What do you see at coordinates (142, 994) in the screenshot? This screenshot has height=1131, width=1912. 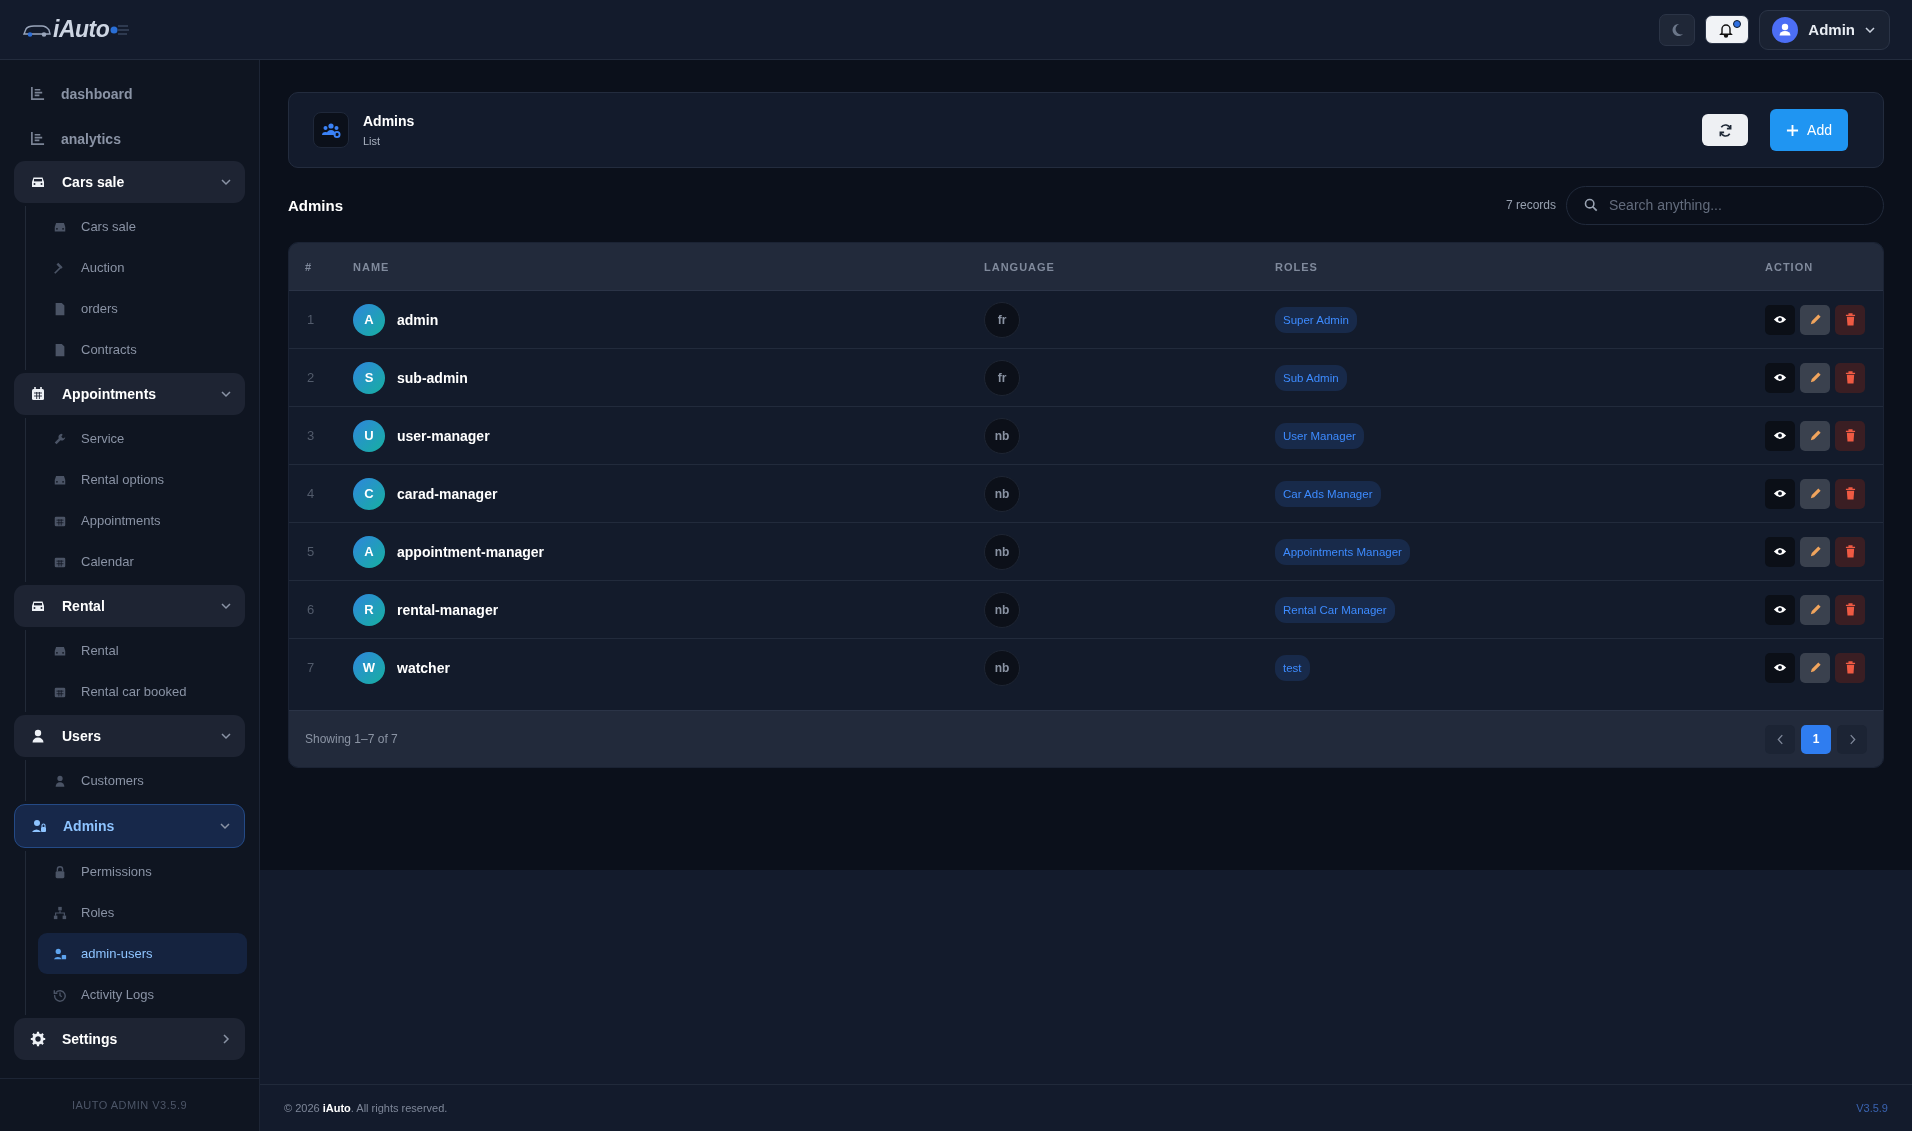 I see `sidebar-item: Activity Logs` at bounding box center [142, 994].